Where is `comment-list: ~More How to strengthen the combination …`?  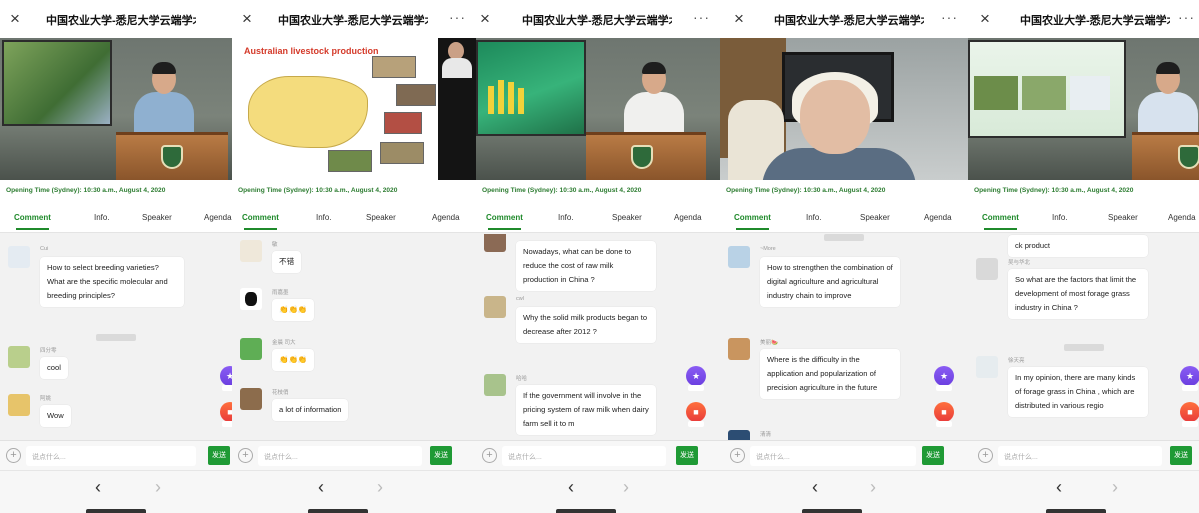 comment-list: ~More How to strengthen the combination … is located at coordinates (844, 337).